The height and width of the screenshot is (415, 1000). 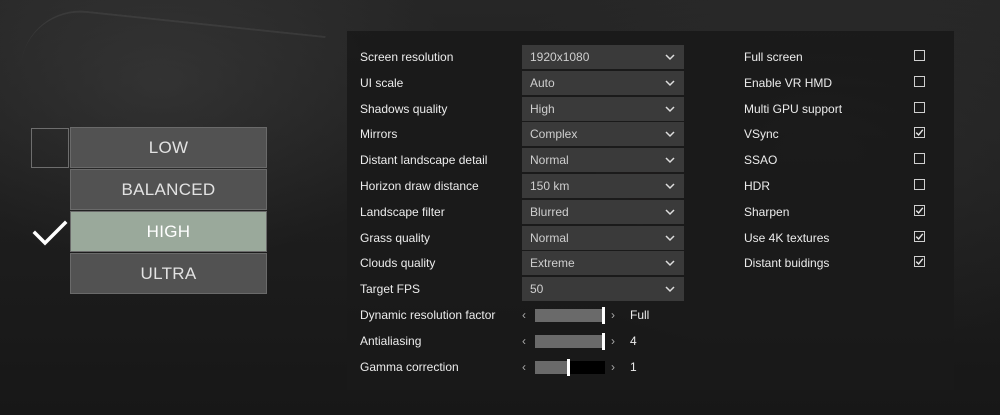 I want to click on shadows-quality-dropdown: High, so click(x=603, y=108).